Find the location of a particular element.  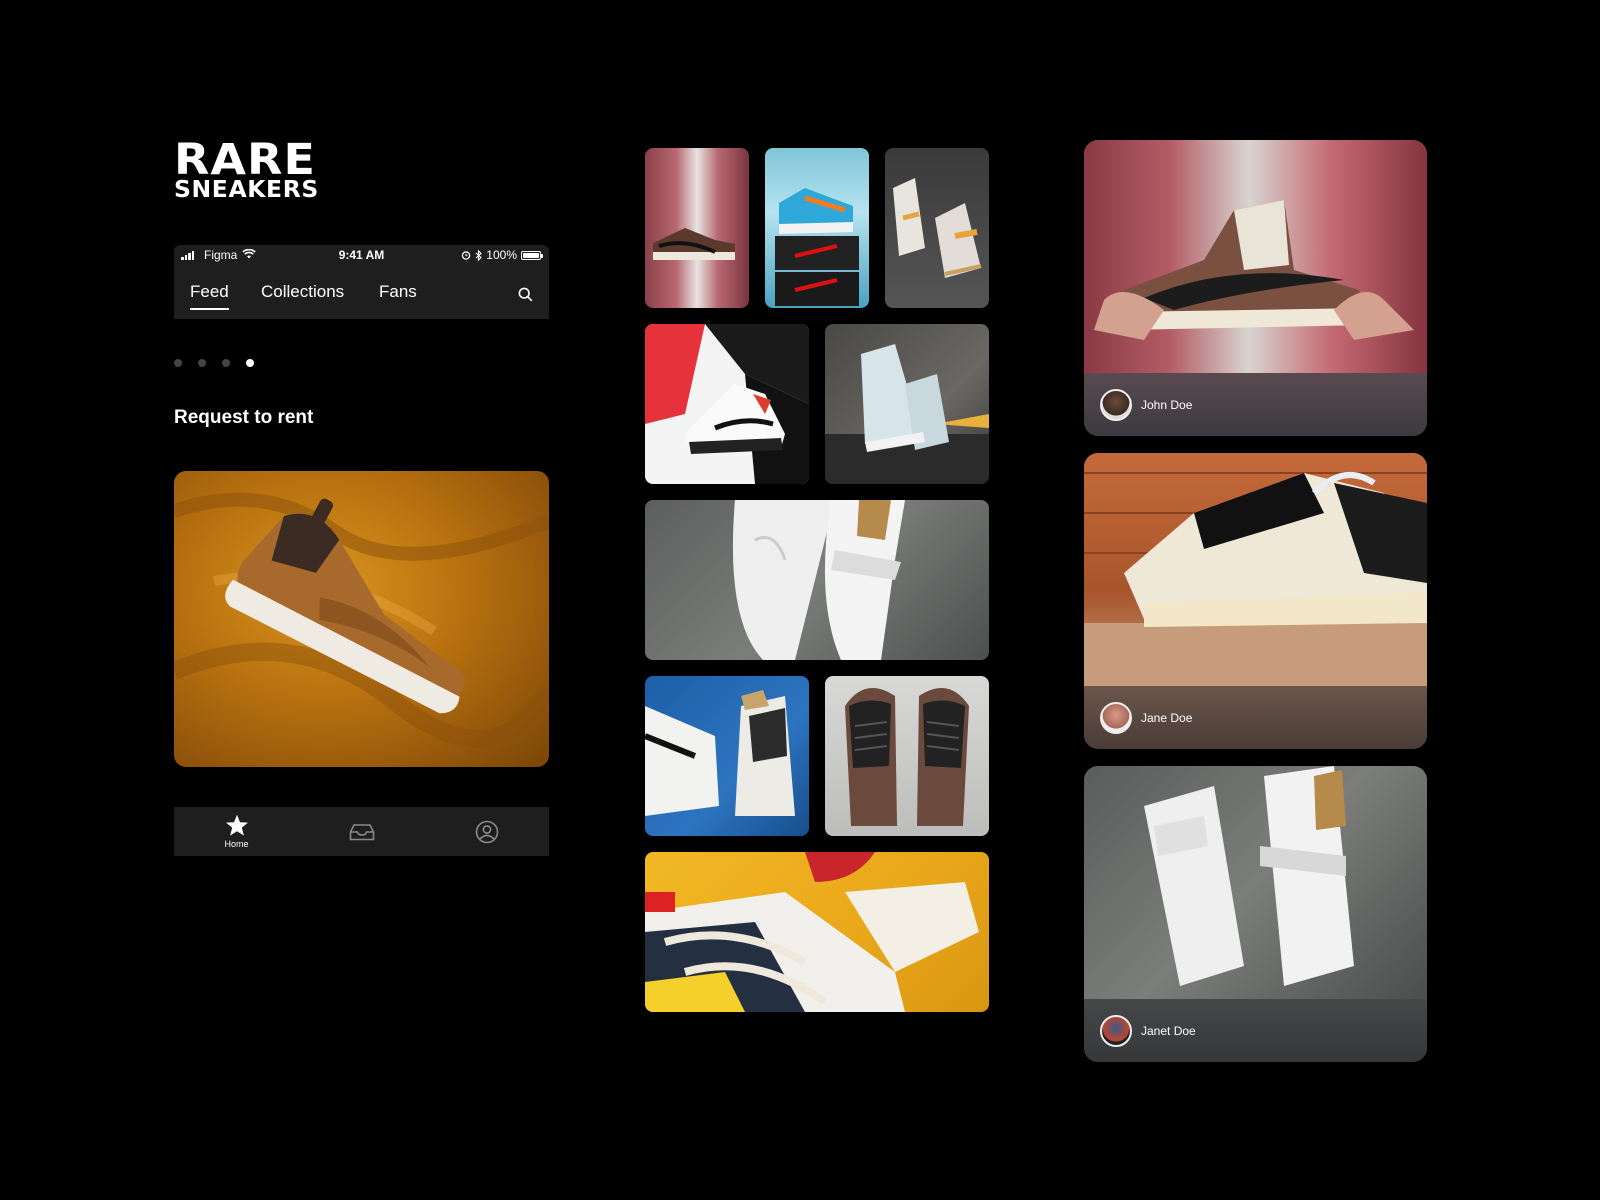

tab-fans: Fans is located at coordinates (398, 292).